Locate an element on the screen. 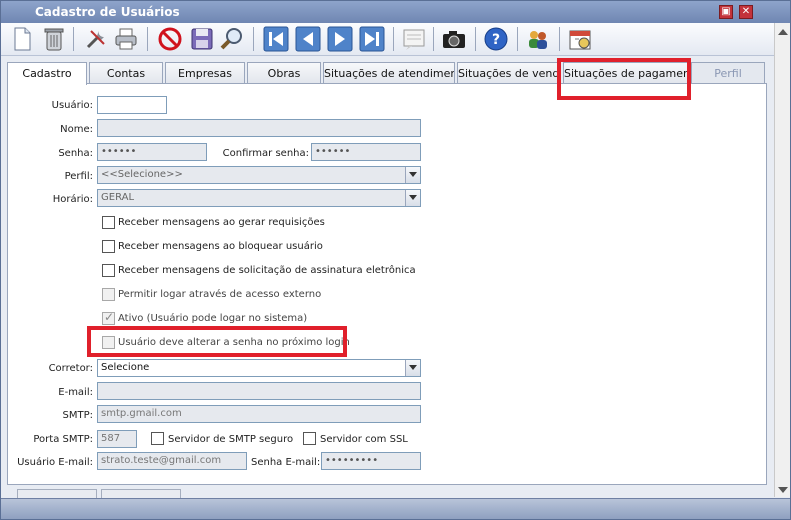 The height and width of the screenshot is (520, 791). tab-situacoes-atendimento: Situações de atendimento is located at coordinates (389, 73).